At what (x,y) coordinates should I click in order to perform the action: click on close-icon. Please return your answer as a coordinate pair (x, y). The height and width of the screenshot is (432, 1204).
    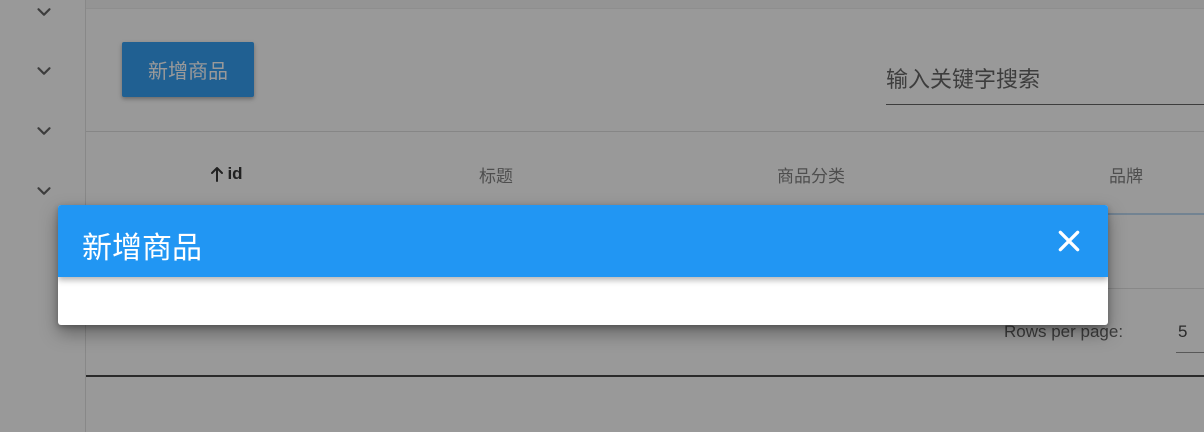
    Looking at the image, I should click on (1069, 241).